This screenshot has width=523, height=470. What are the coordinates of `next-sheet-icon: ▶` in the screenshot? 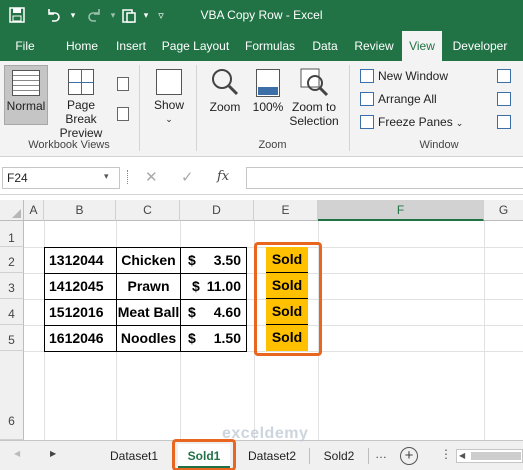 It's located at (53, 453).